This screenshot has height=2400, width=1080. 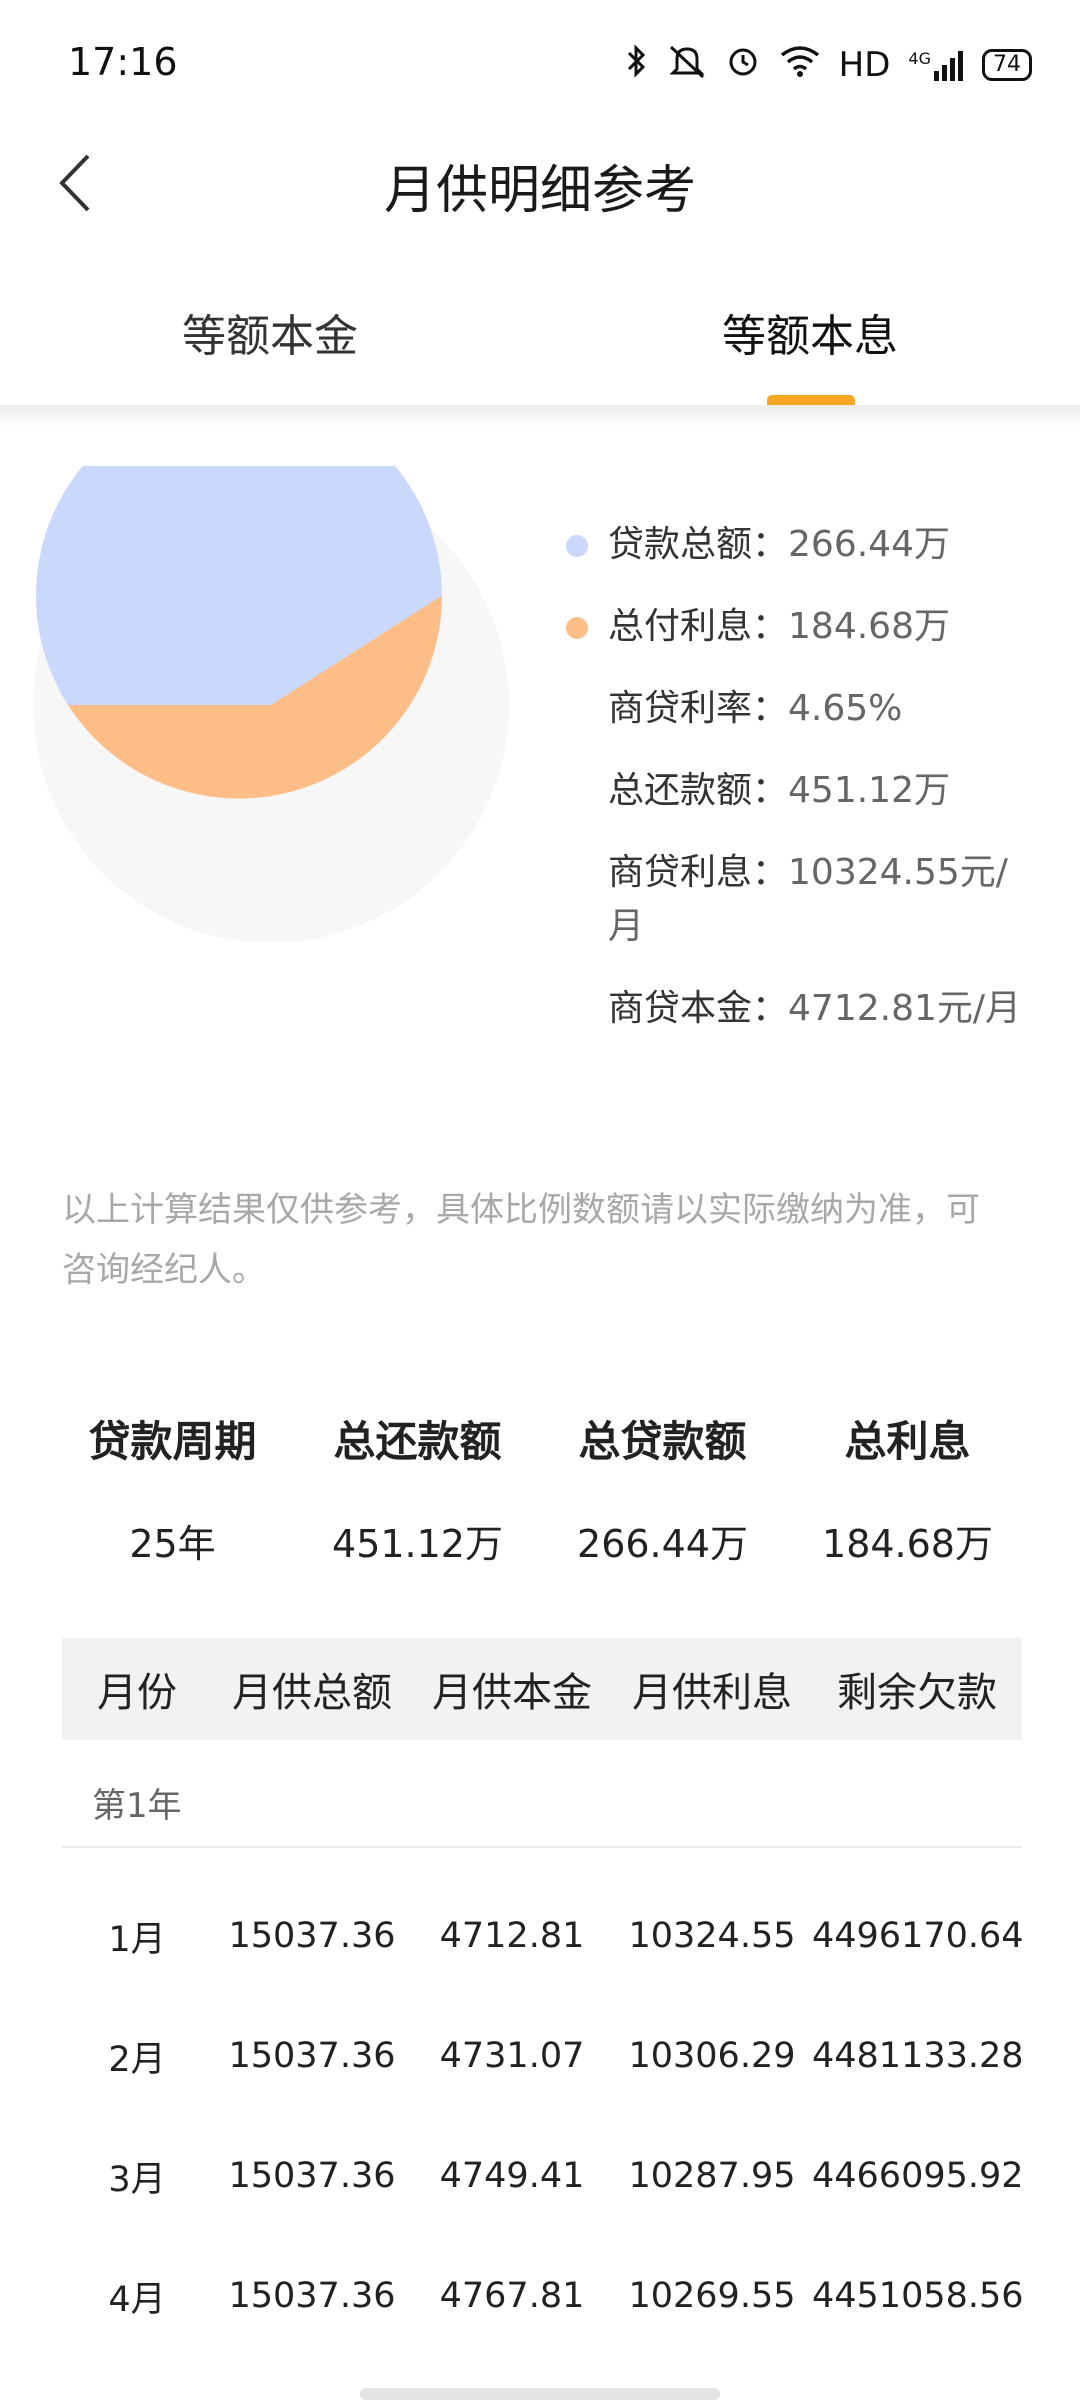 I want to click on year-section-label: 第1年, so click(x=137, y=1806).